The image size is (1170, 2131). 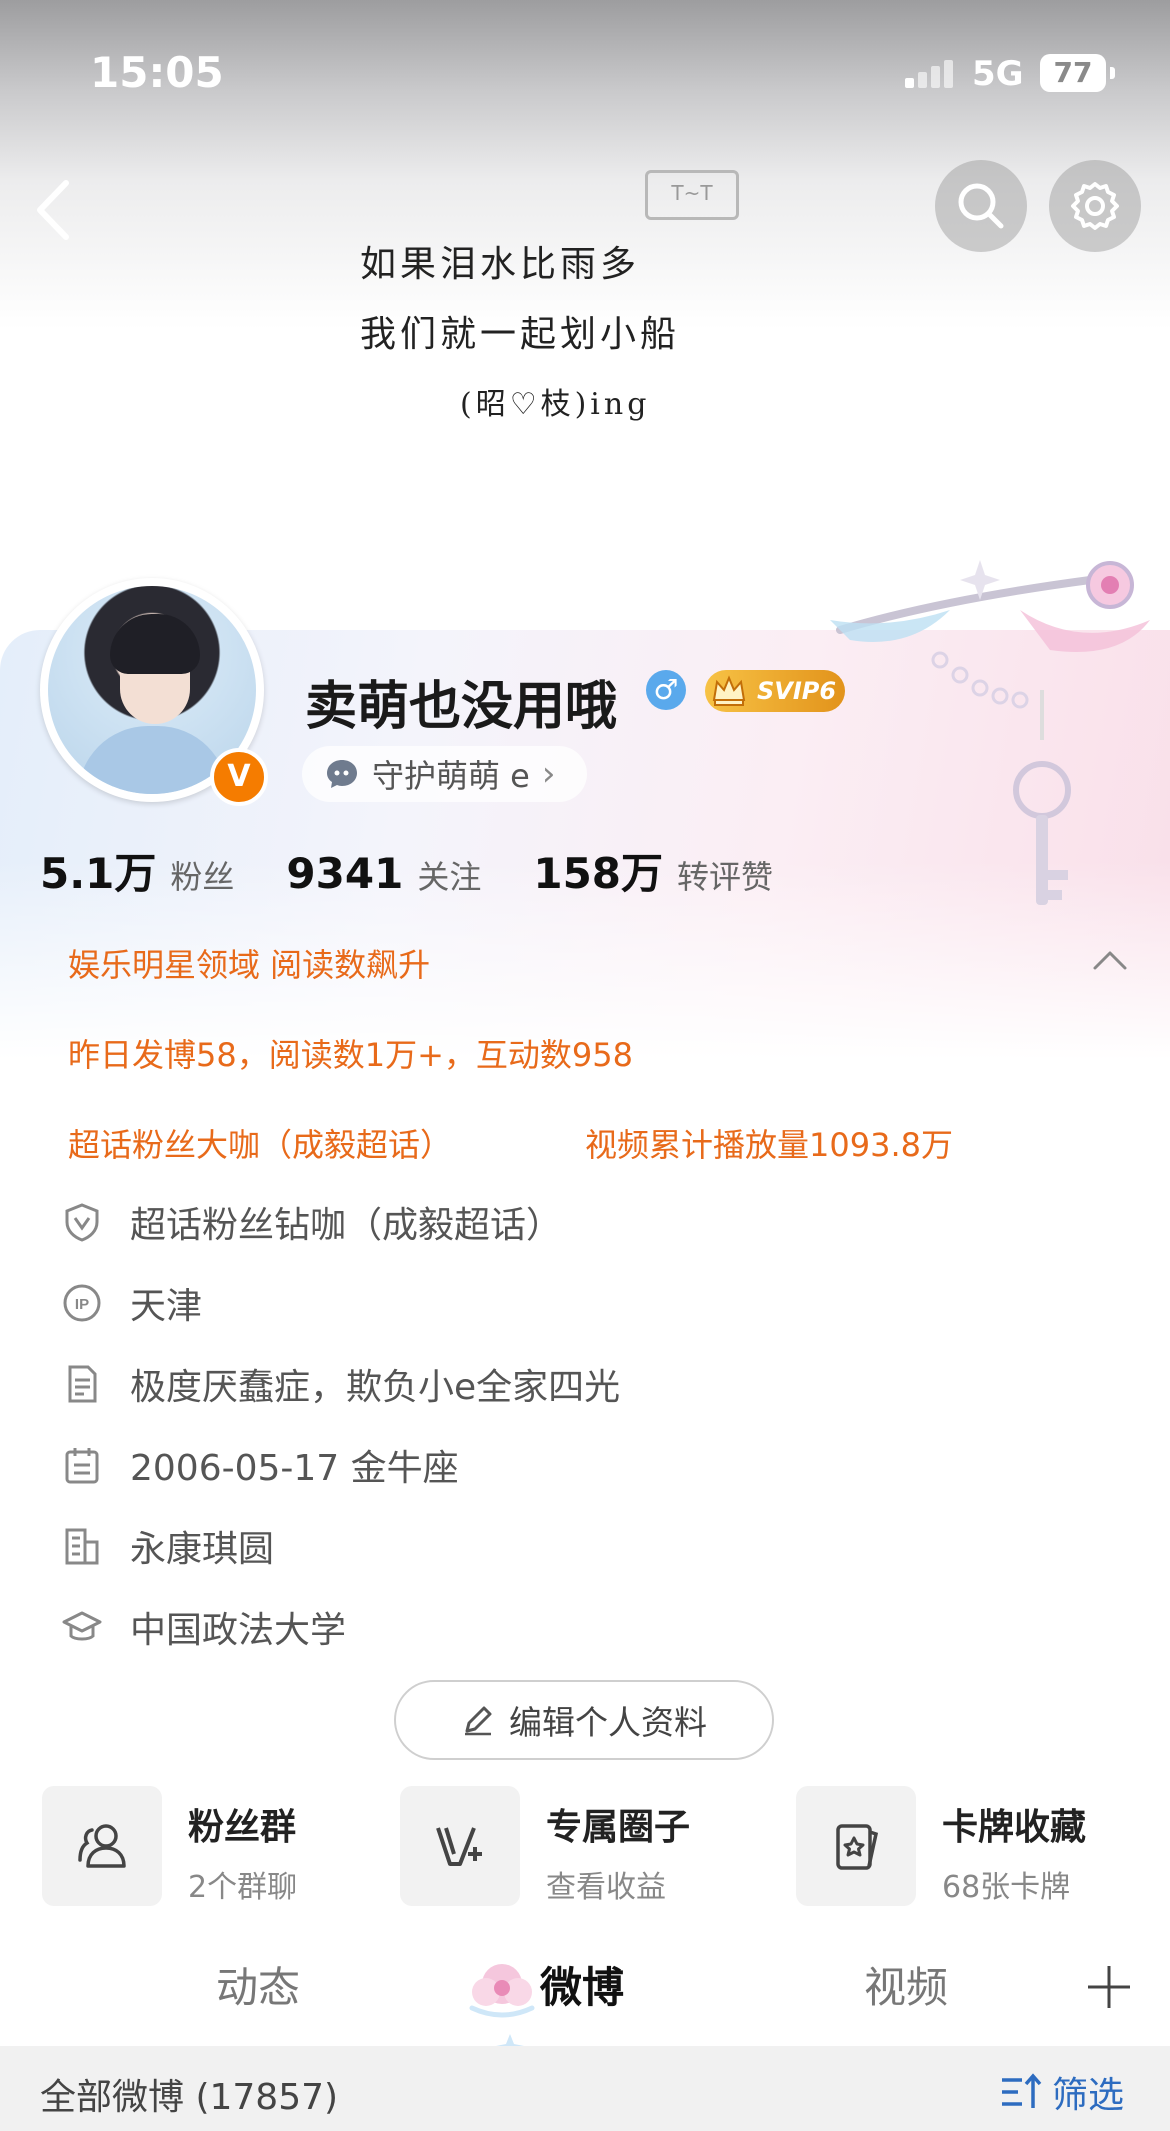 I want to click on filter-icon, so click(x=1022, y=2090).